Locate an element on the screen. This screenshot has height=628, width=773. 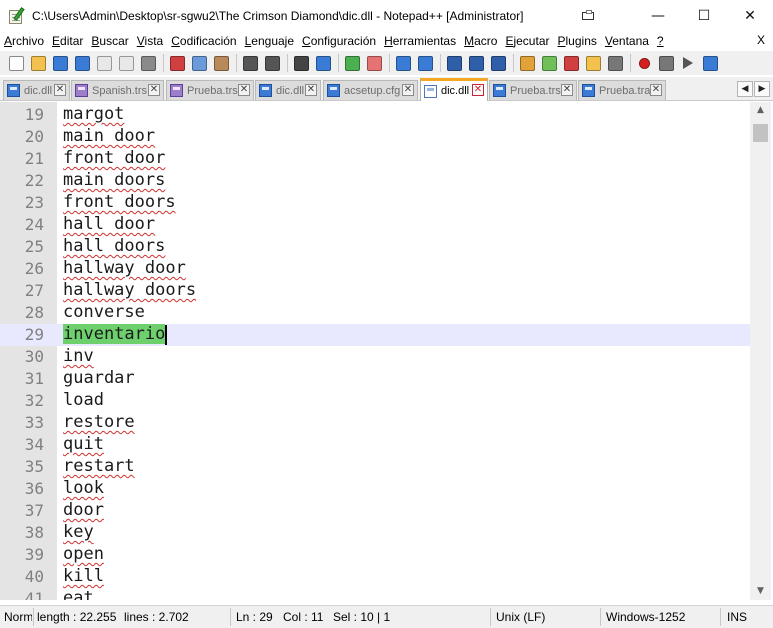
editor-line: 36 look is located at coordinates (375, 489).